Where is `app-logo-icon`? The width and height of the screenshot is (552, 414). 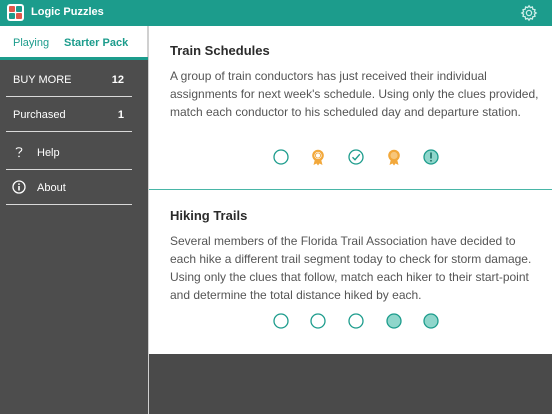
app-logo-icon is located at coordinates (15, 12).